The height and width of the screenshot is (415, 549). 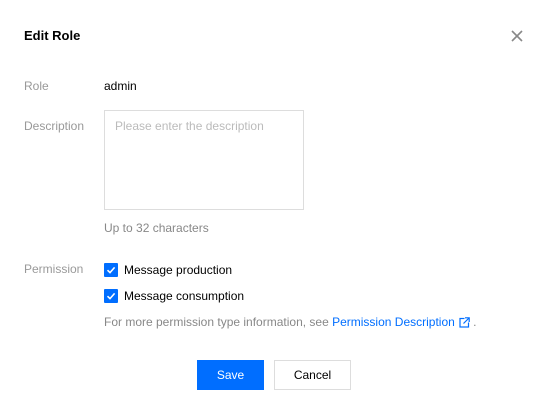 I want to click on external-link-icon, so click(x=464, y=322).